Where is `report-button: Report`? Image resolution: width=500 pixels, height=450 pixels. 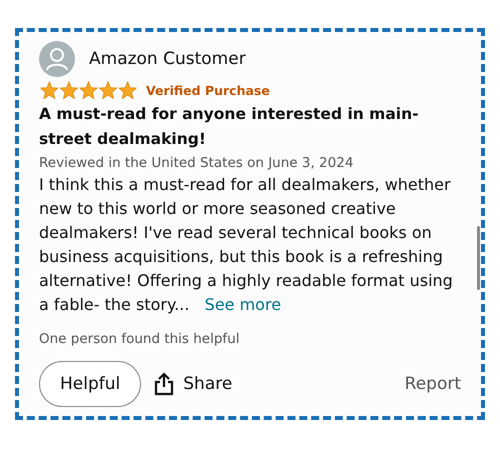 report-button: Report is located at coordinates (432, 384).